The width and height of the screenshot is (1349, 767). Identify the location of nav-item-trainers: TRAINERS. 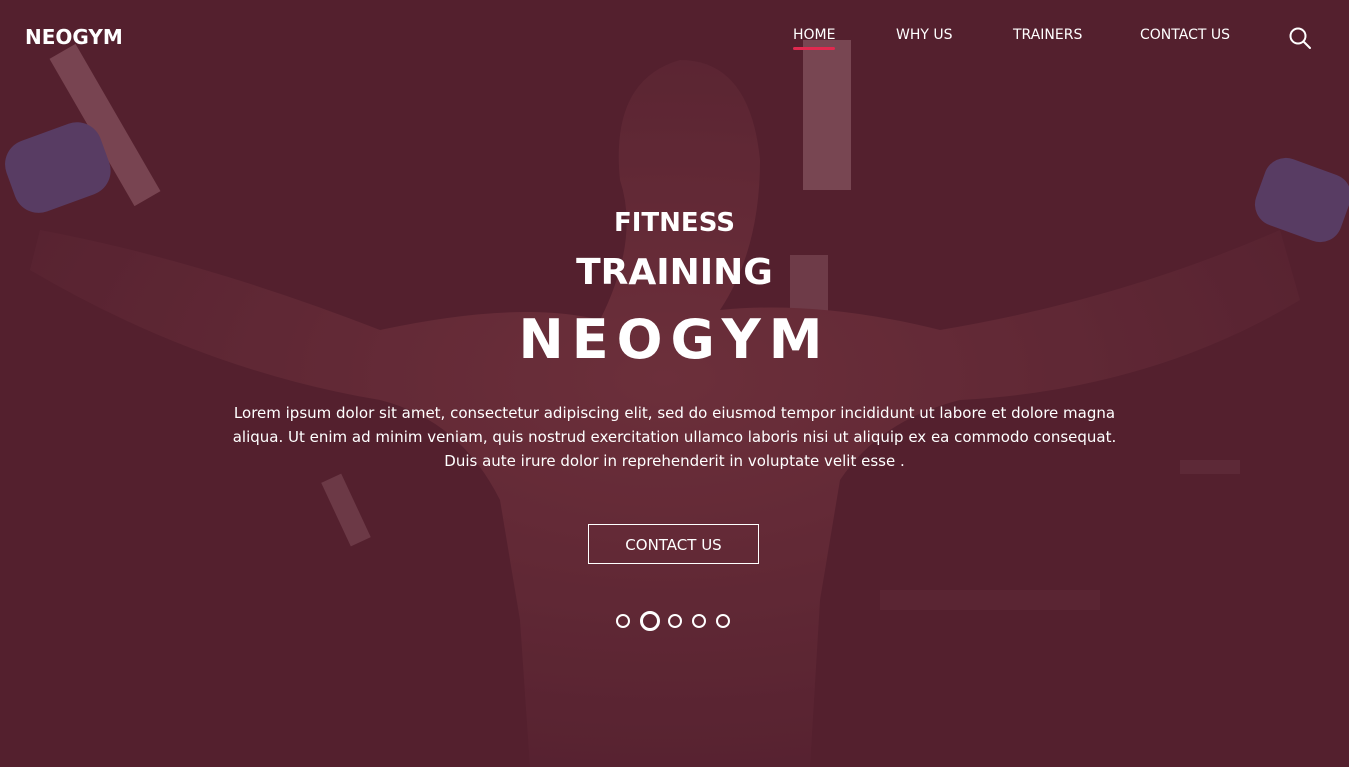
(1047, 35).